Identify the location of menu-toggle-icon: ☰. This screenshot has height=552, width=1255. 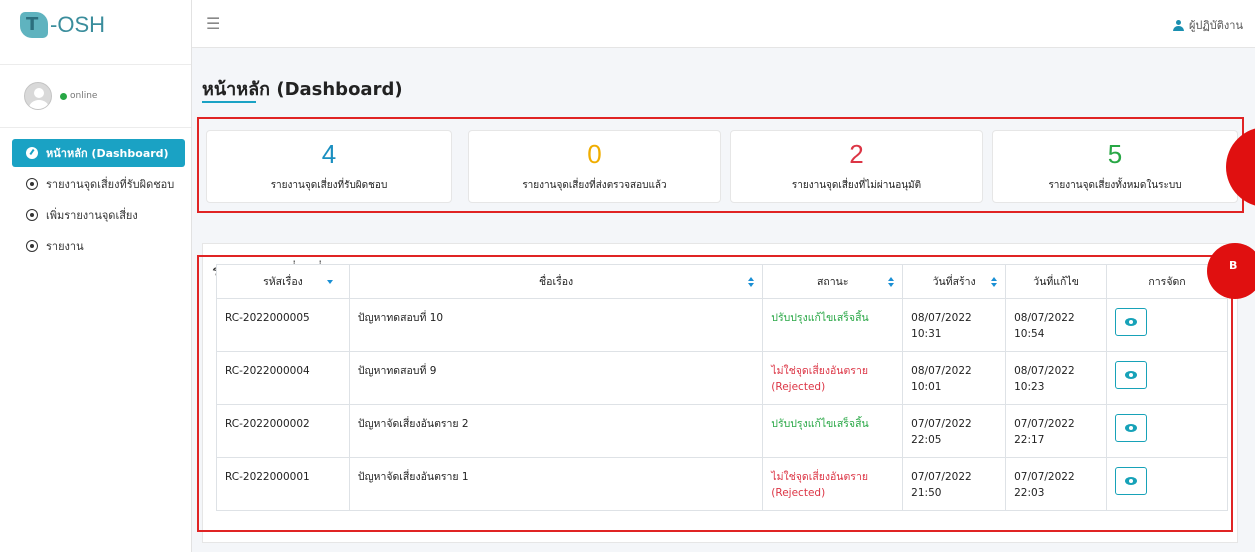
(213, 23).